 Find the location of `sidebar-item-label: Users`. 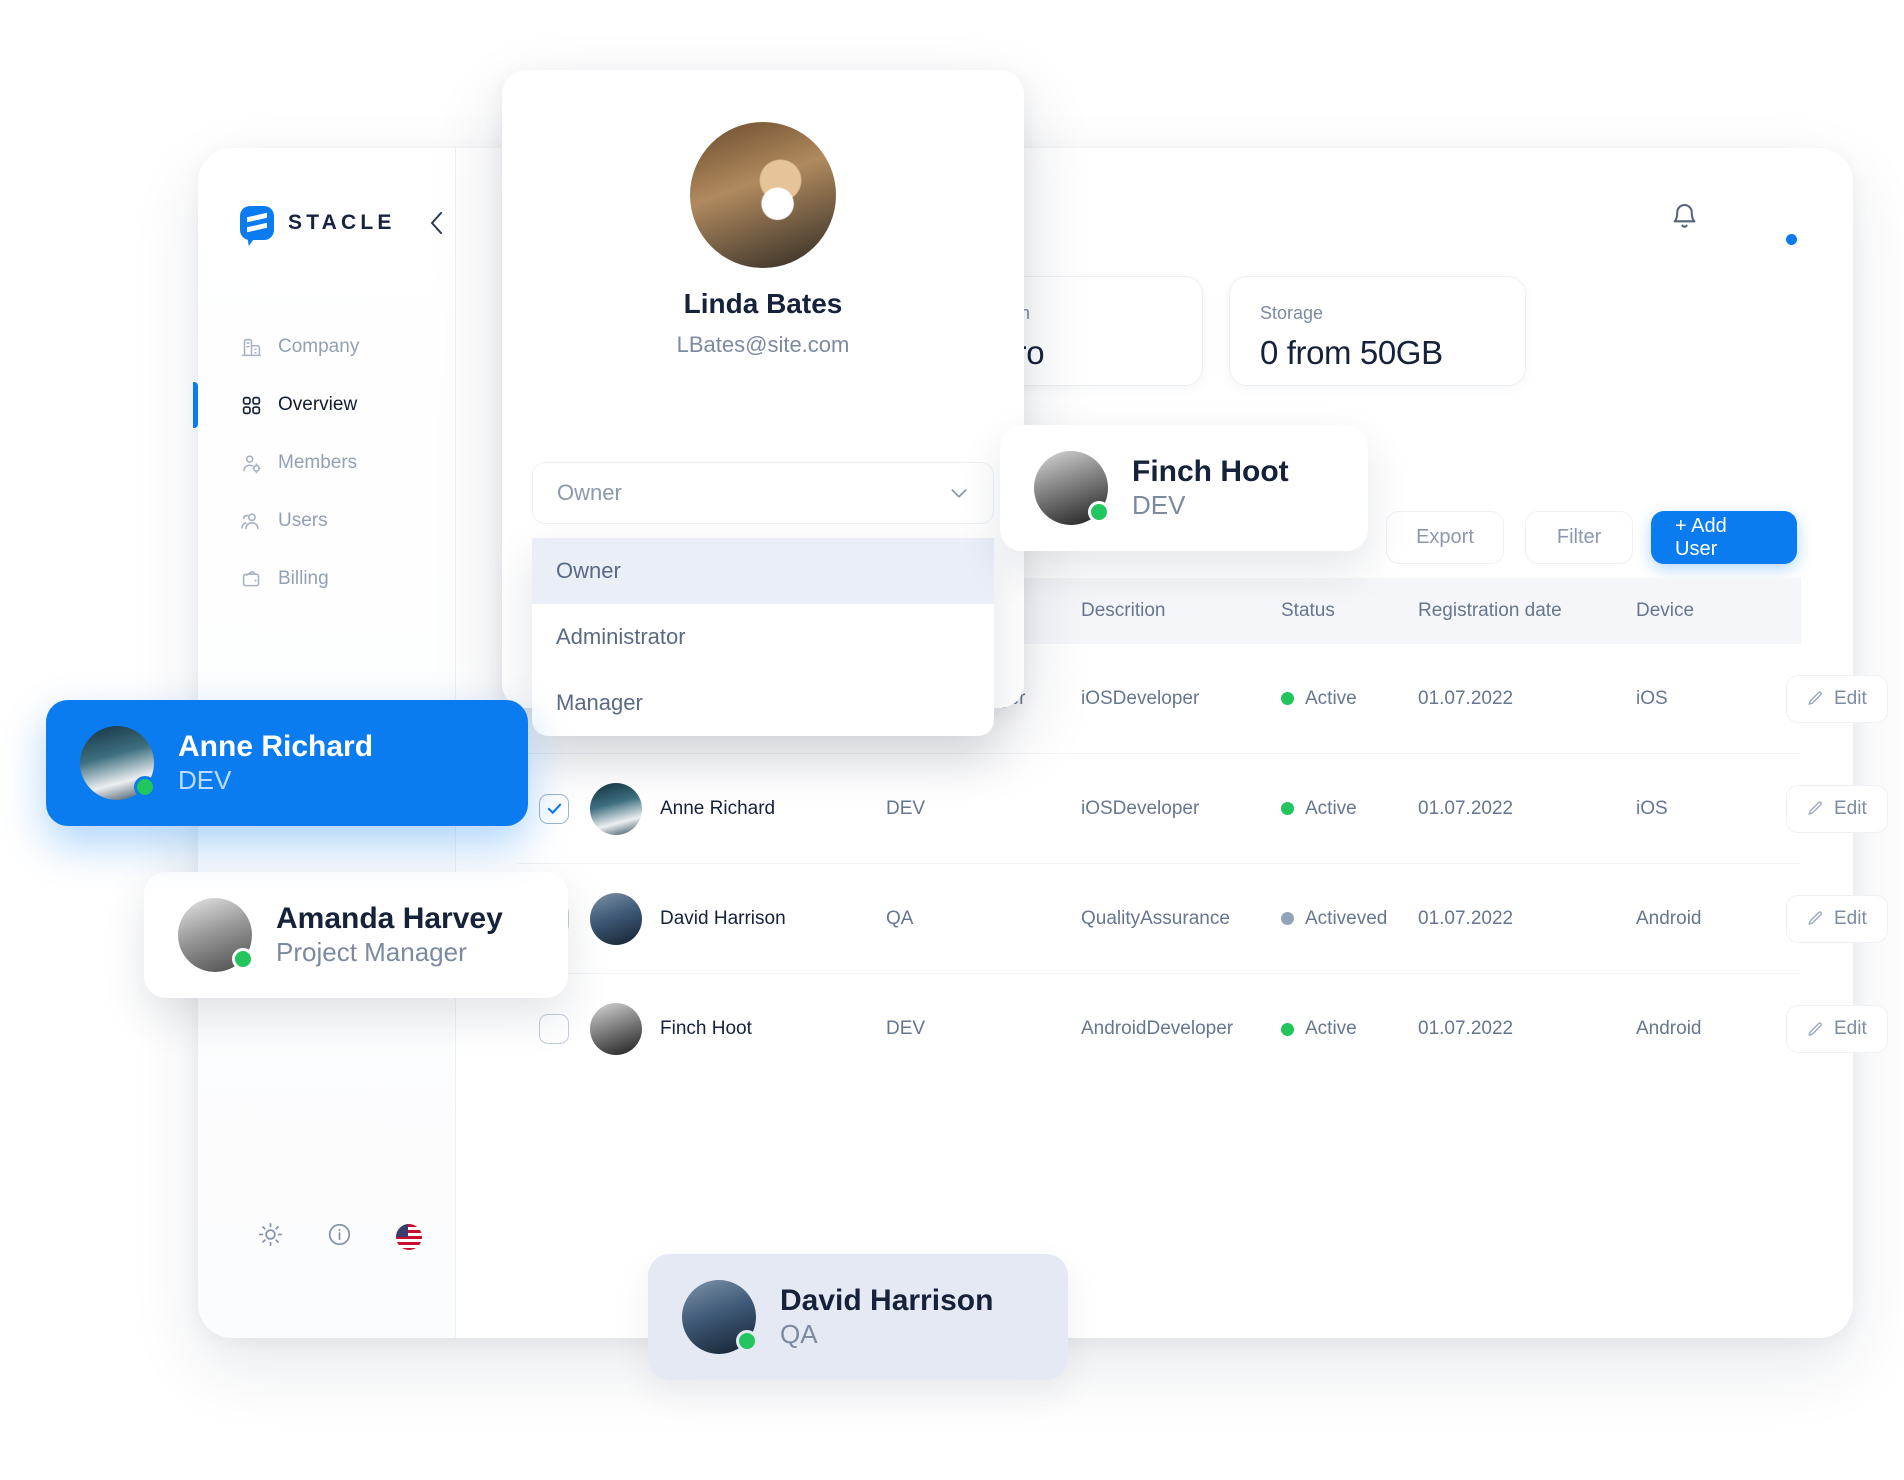

sidebar-item-label: Users is located at coordinates (303, 520).